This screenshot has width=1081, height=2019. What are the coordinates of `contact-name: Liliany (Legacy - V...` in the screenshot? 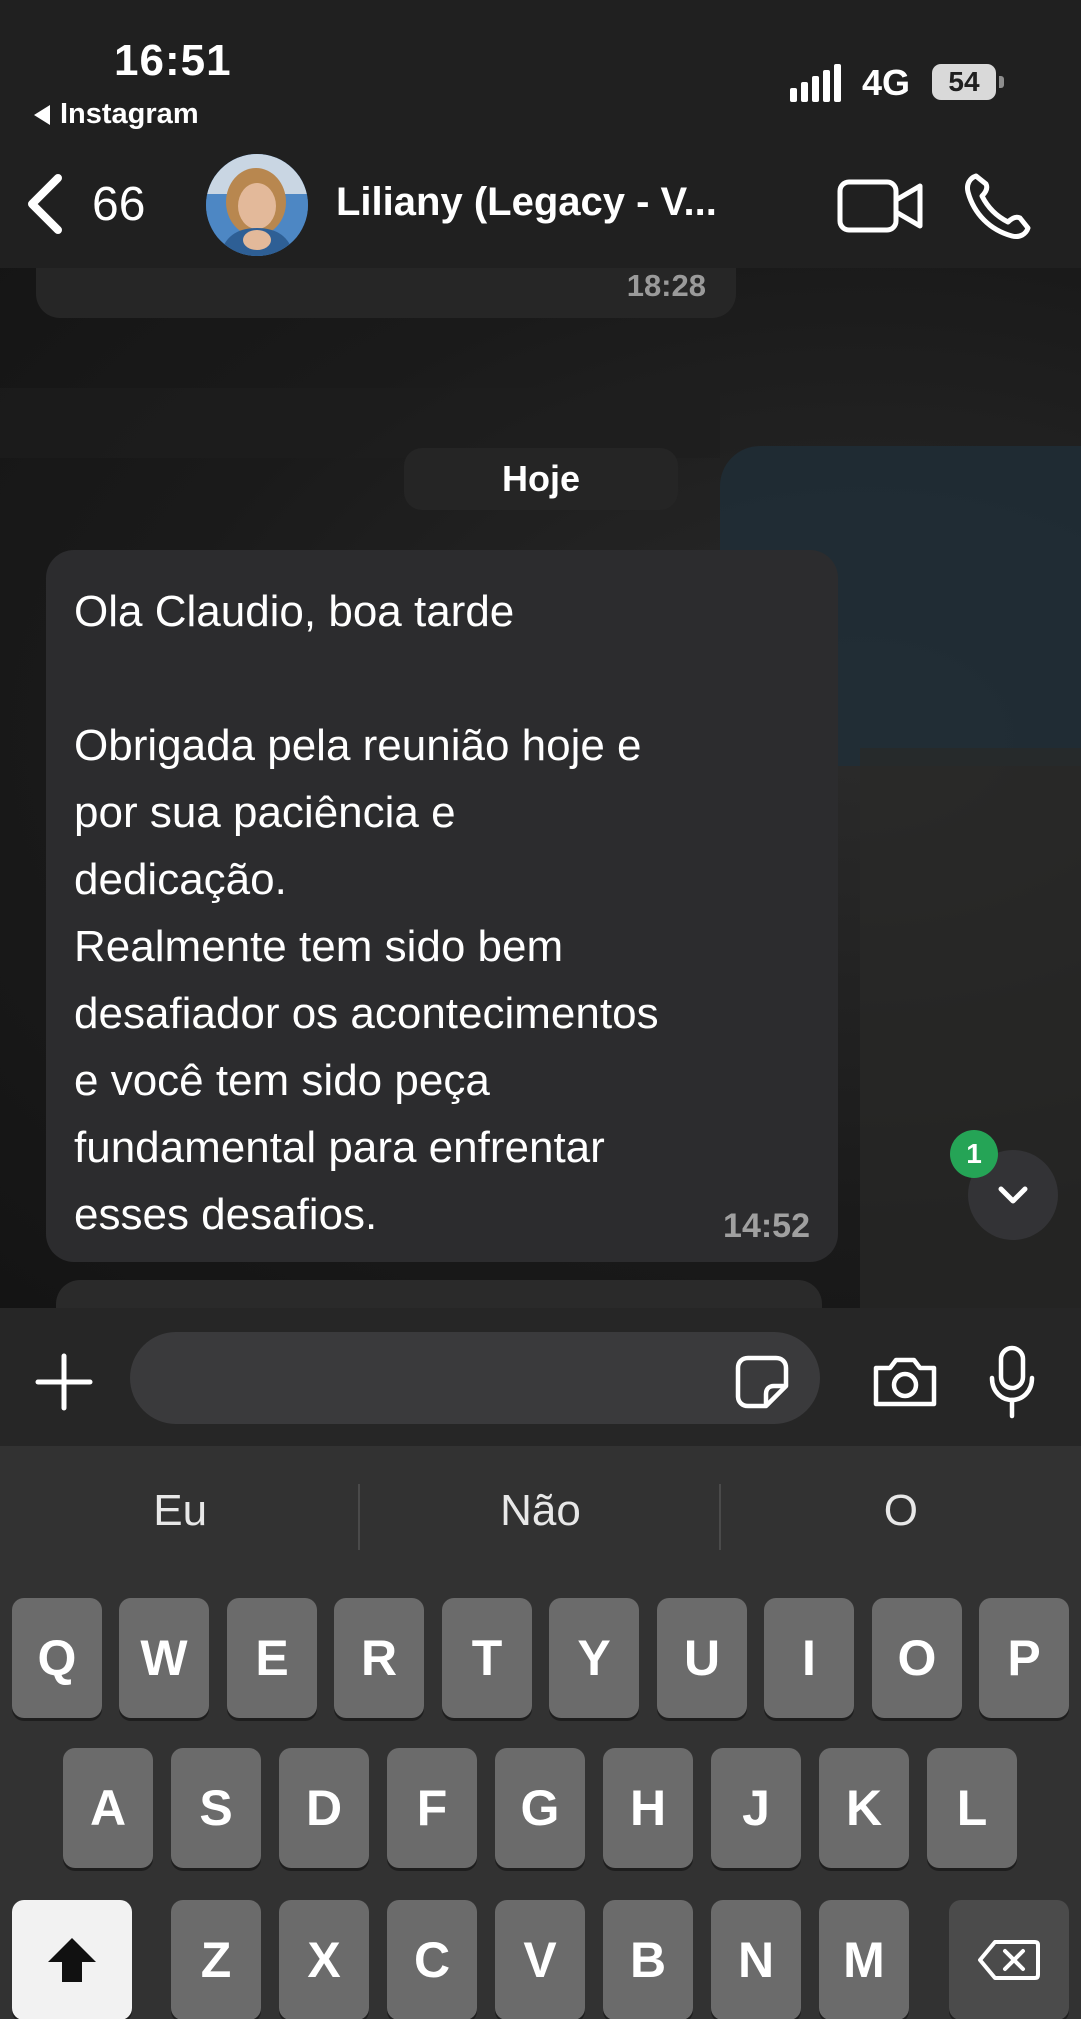 It's located at (541, 202).